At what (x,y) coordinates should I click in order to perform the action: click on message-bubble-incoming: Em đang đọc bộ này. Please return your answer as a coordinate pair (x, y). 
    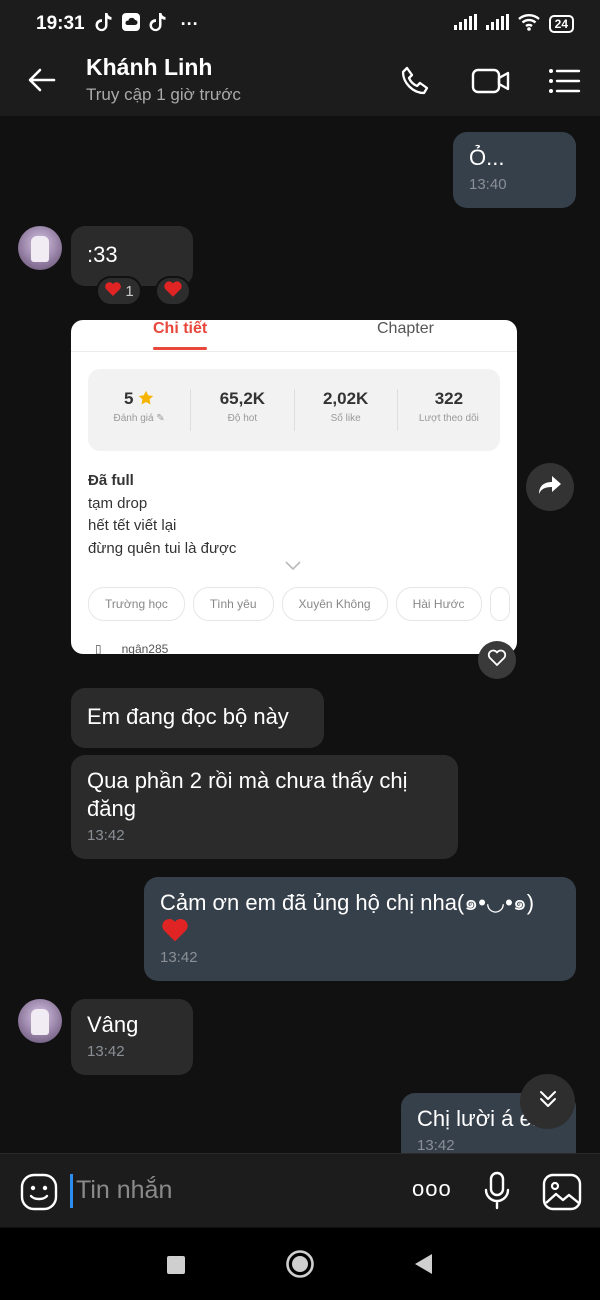
    Looking at the image, I should click on (197, 718).